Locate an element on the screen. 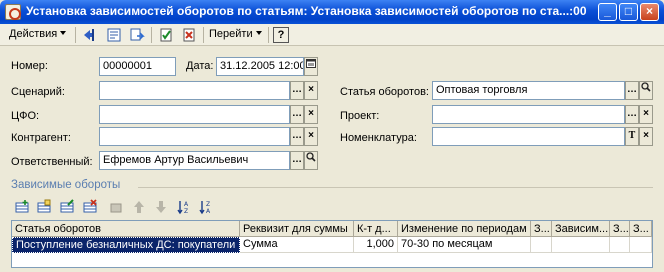 This screenshot has width=664, height=272. cfo-field is located at coordinates (194, 114).